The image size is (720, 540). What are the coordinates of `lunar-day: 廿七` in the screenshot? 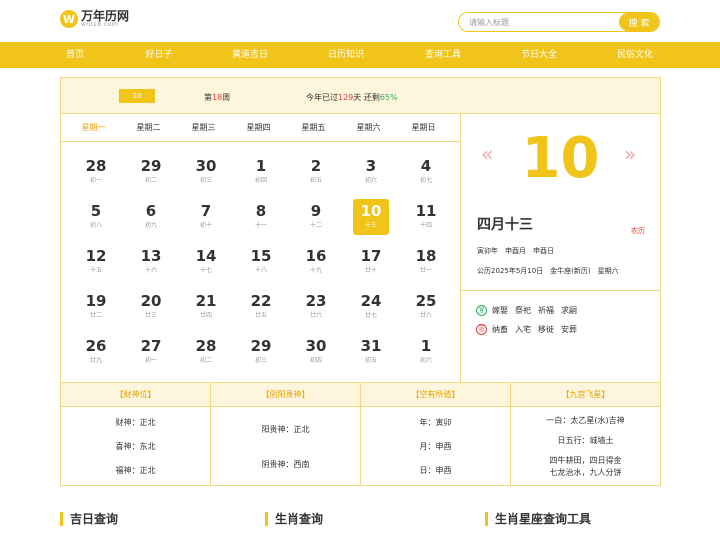 It's located at (370, 315).